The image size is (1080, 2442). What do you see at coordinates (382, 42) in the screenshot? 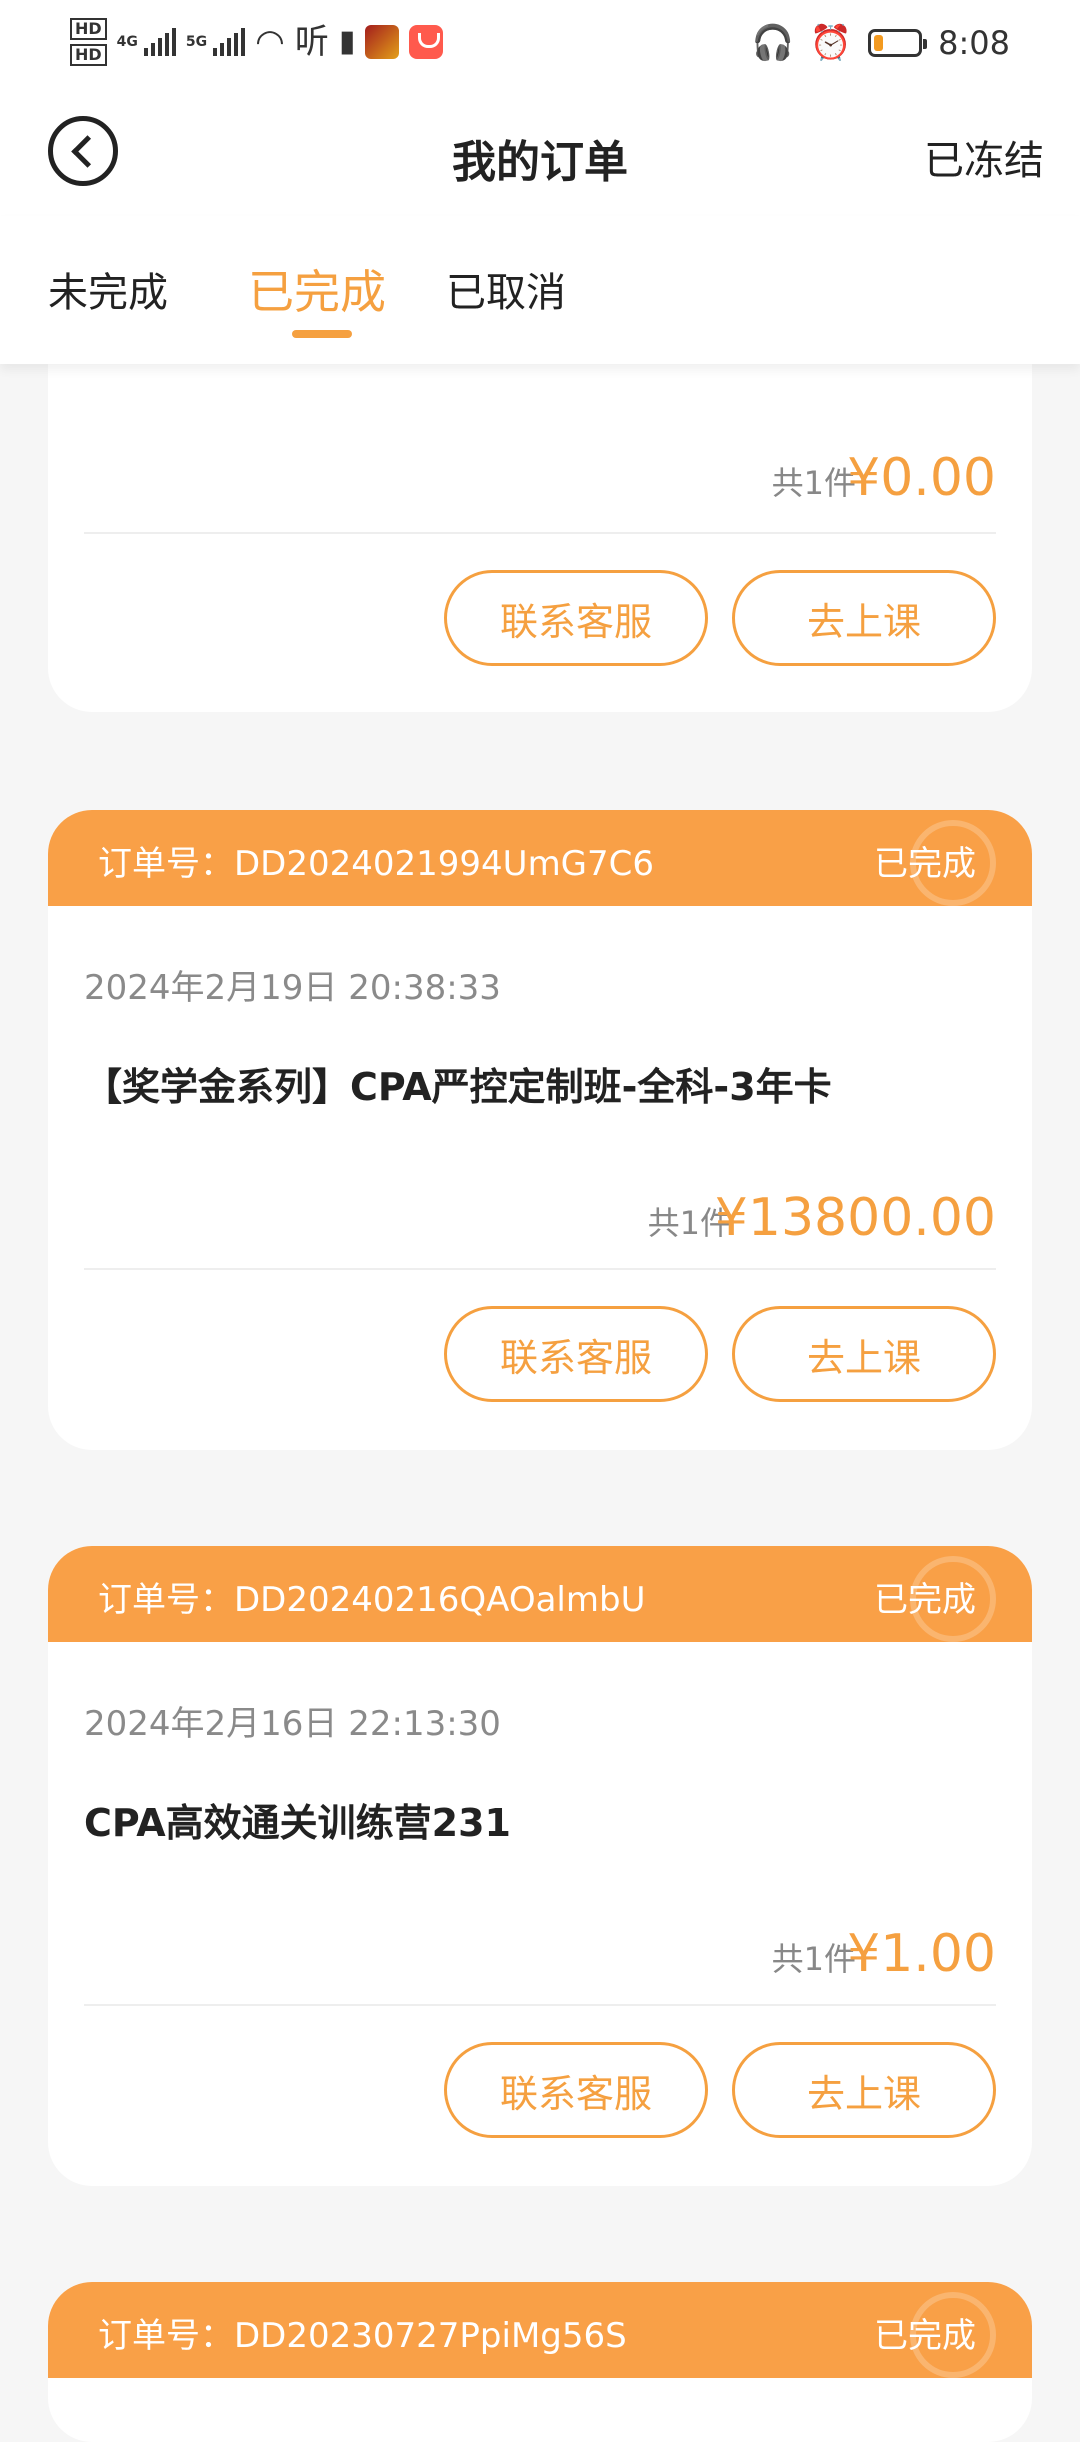
I see `game-app-icon` at bounding box center [382, 42].